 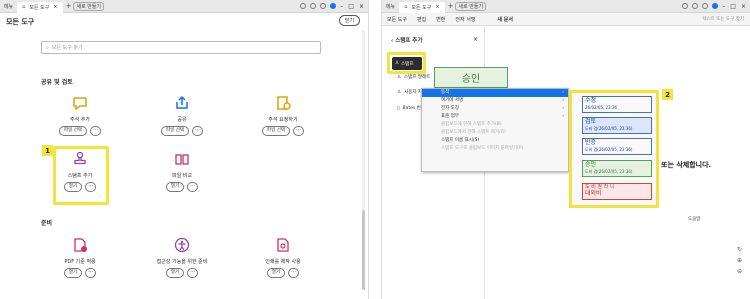 I want to click on ctx-item-show-names: 스탬프 이름 표시(S), so click(x=495, y=141).